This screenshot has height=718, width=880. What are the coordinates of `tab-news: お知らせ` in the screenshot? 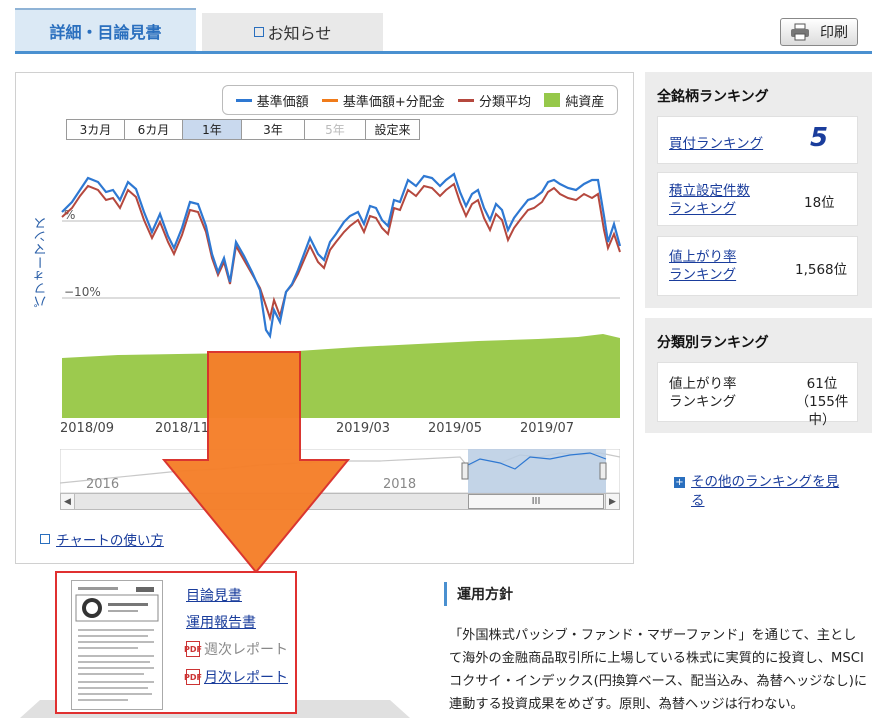 It's located at (292, 32).